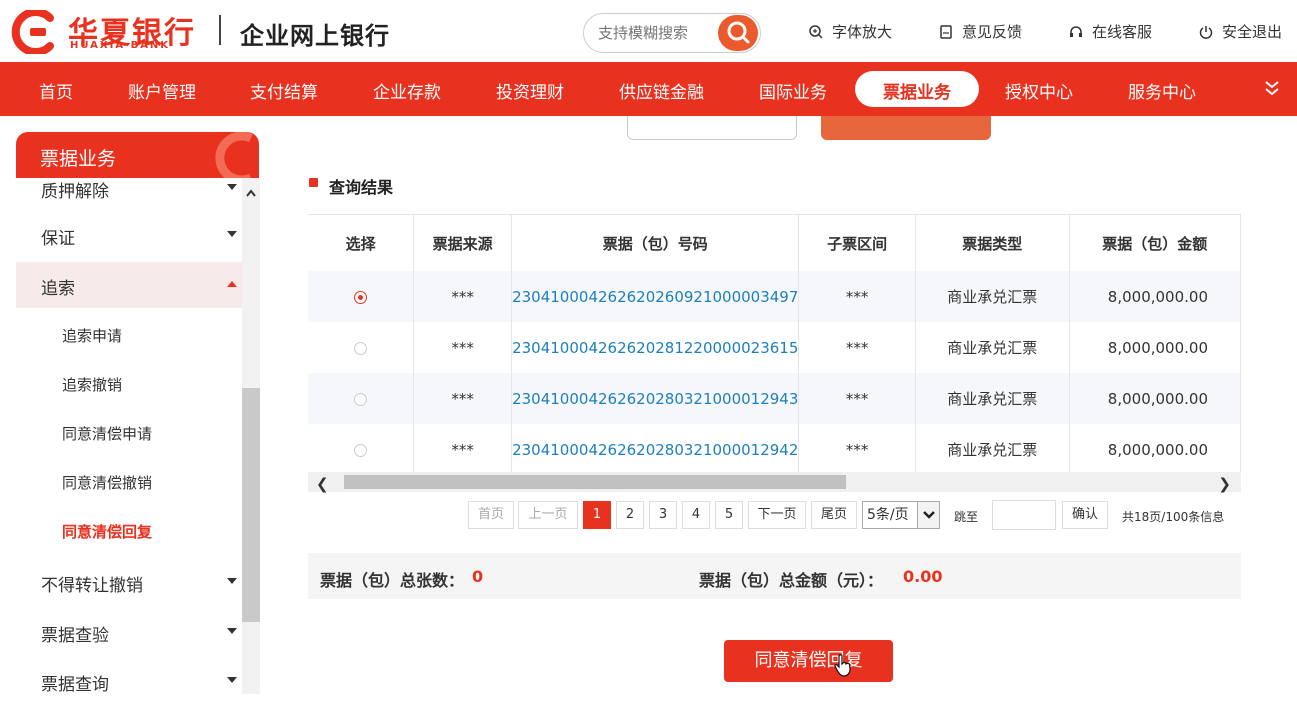 The image size is (1297, 704). I want to click on scroll-up-arrow-icon, so click(251, 193).